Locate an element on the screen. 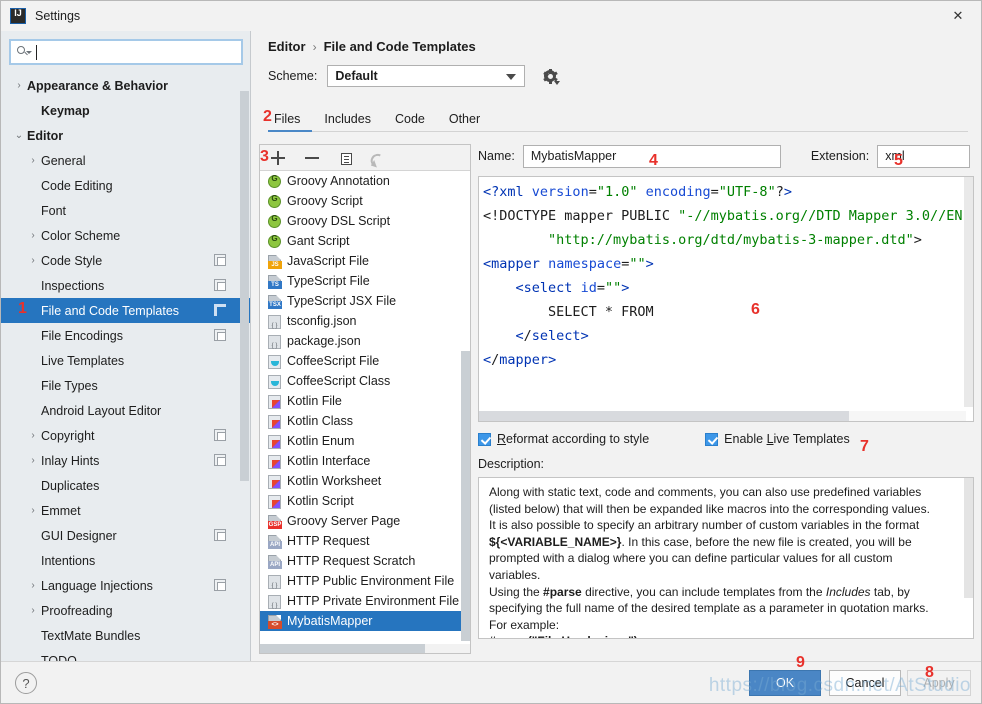 The image size is (982, 704). tab-files: Files is located at coordinates (290, 122).